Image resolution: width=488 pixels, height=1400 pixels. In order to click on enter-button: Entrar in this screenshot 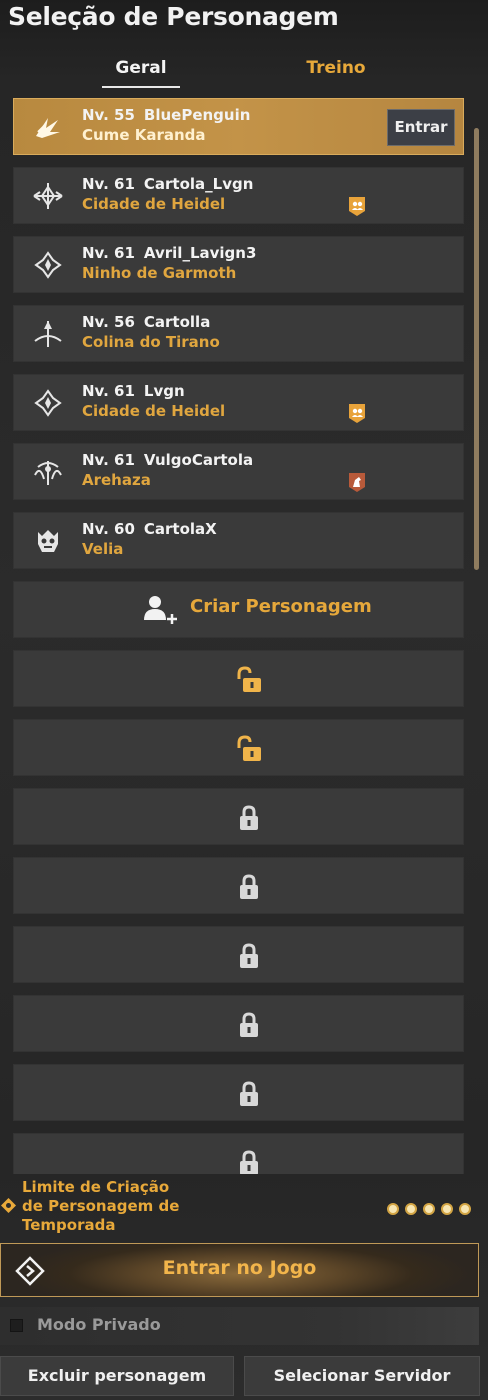, I will do `click(421, 127)`.